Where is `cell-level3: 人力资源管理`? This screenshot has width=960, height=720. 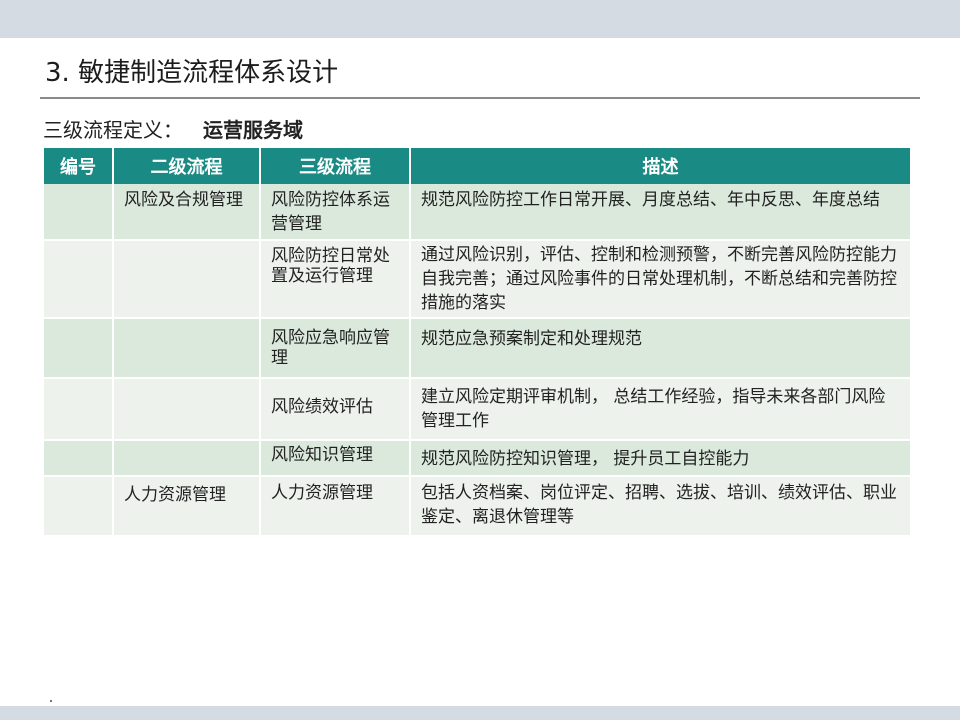
cell-level3: 人力资源管理 is located at coordinates (335, 506).